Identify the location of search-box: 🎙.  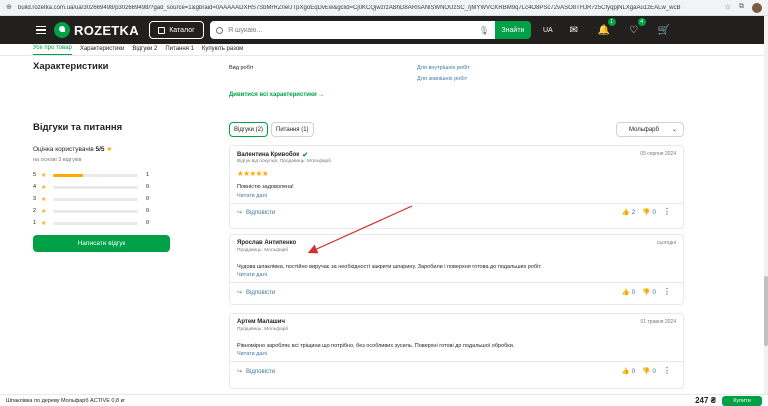
(352, 30).